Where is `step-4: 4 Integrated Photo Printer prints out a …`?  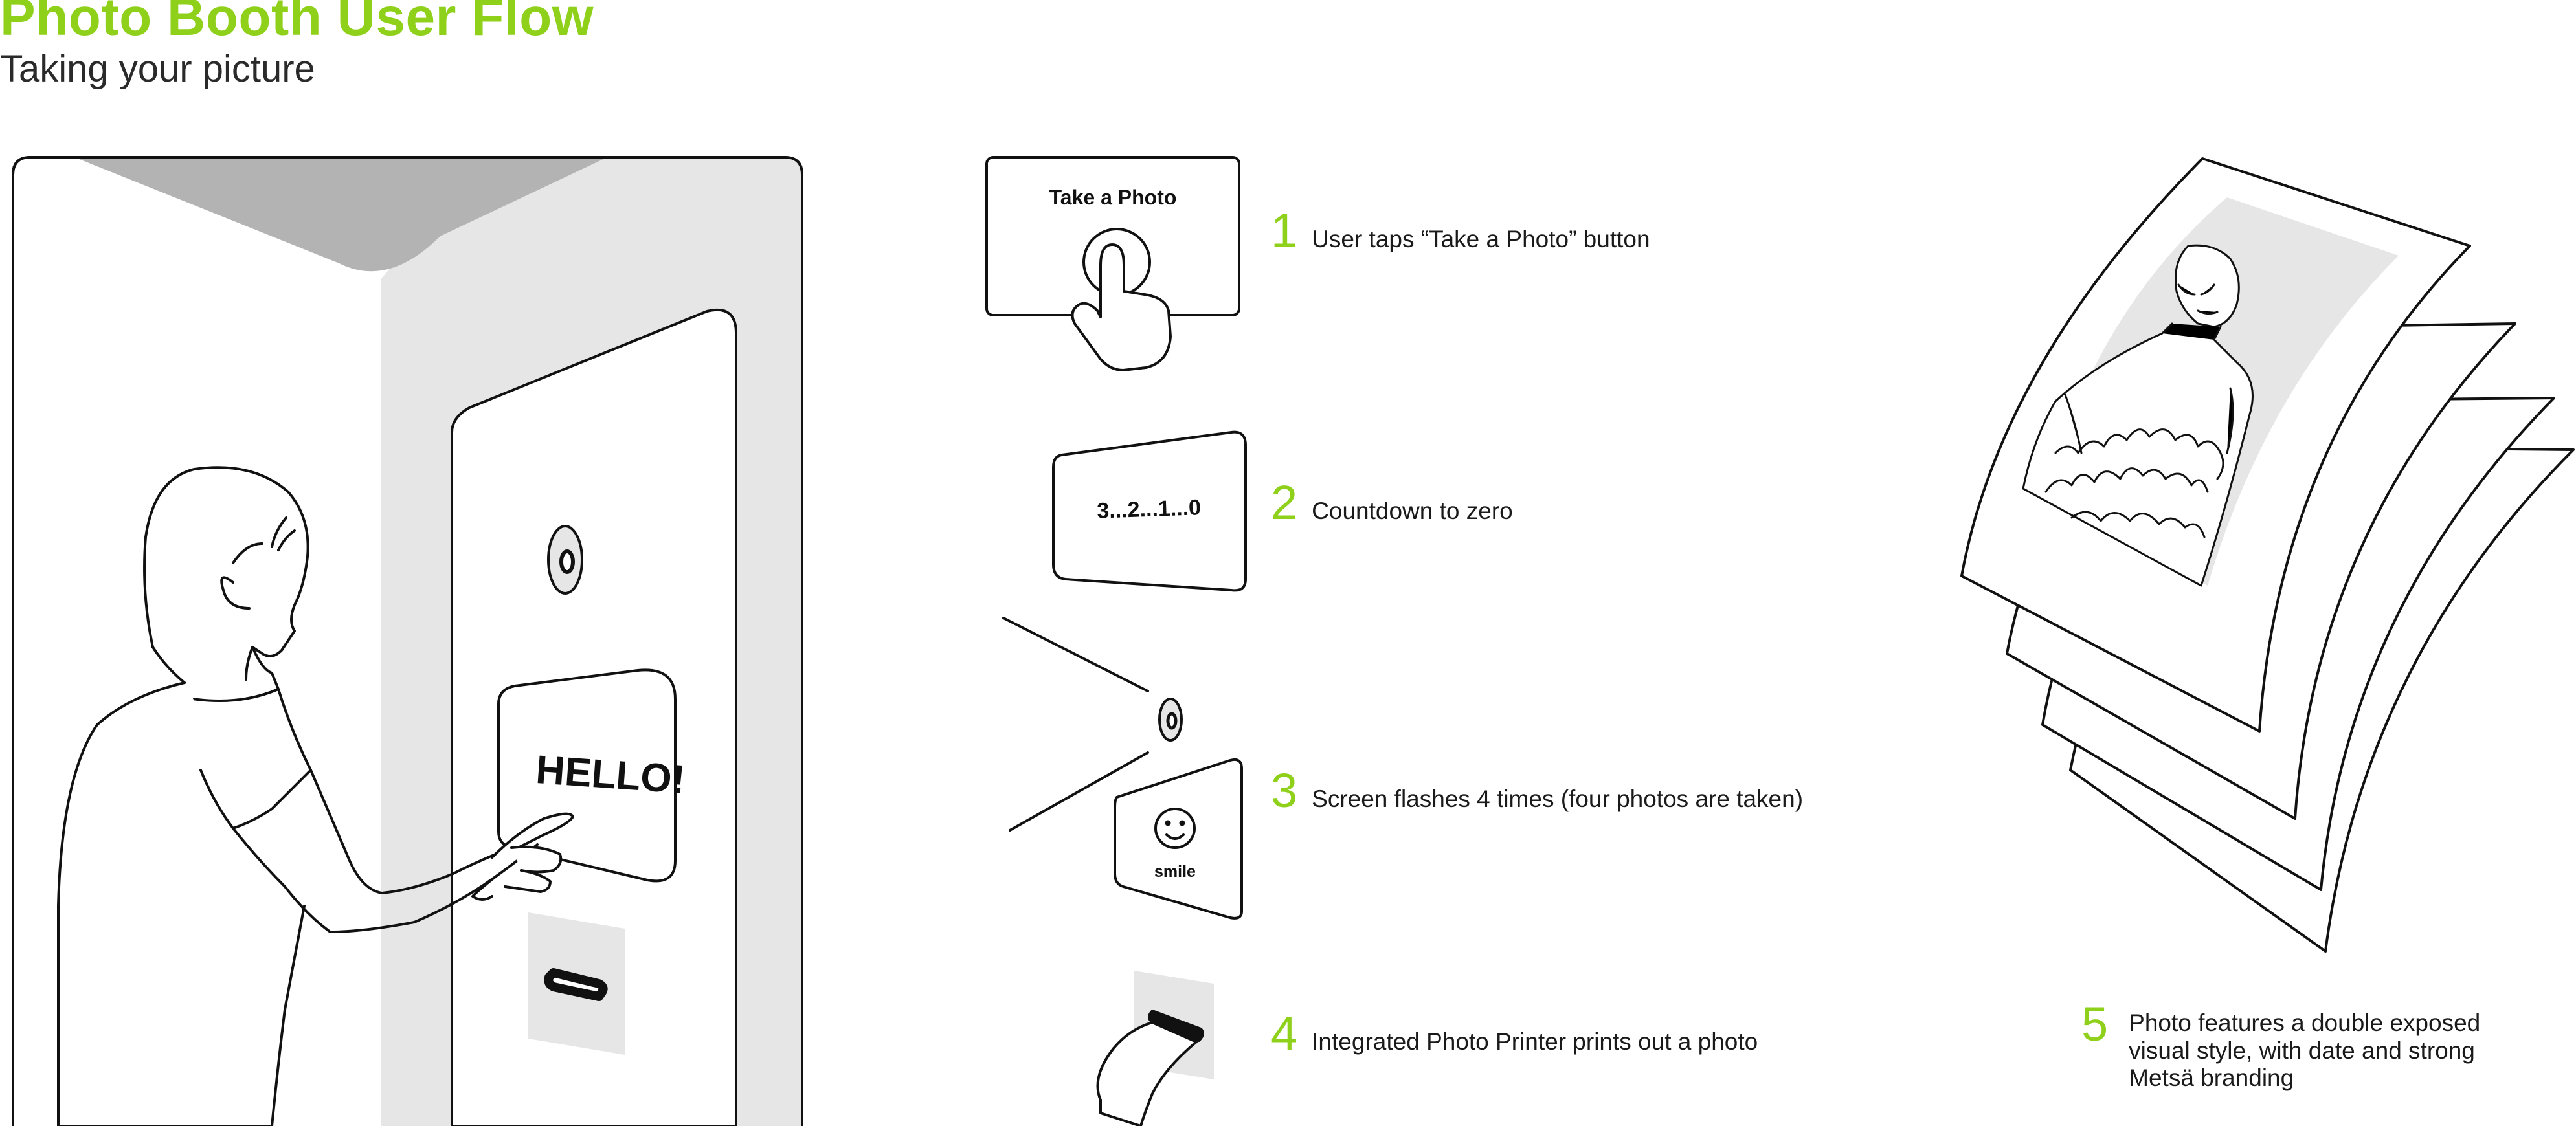 step-4: 4 Integrated Photo Printer prints out a … is located at coordinates (1515, 1033).